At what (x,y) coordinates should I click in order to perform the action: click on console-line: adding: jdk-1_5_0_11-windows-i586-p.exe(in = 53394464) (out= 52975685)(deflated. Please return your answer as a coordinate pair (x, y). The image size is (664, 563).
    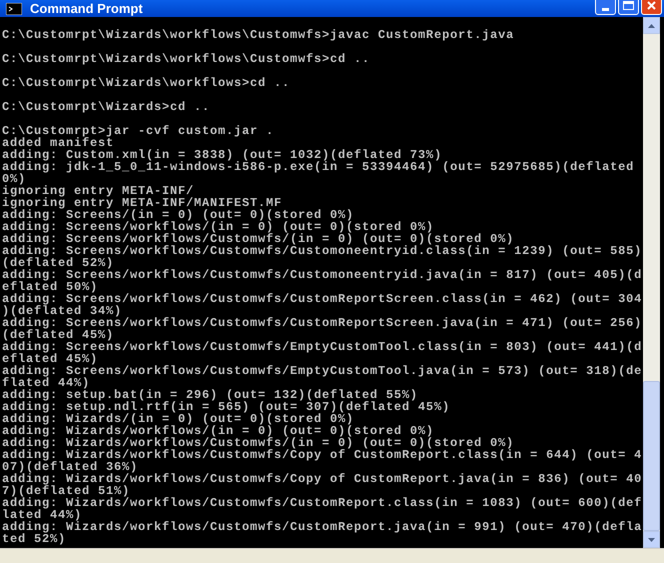
    Looking at the image, I should click on (318, 167).